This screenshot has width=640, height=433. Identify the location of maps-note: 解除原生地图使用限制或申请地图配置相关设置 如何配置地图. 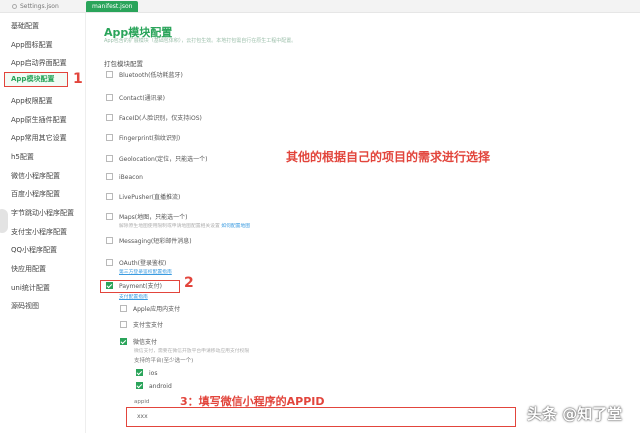
(185, 226).